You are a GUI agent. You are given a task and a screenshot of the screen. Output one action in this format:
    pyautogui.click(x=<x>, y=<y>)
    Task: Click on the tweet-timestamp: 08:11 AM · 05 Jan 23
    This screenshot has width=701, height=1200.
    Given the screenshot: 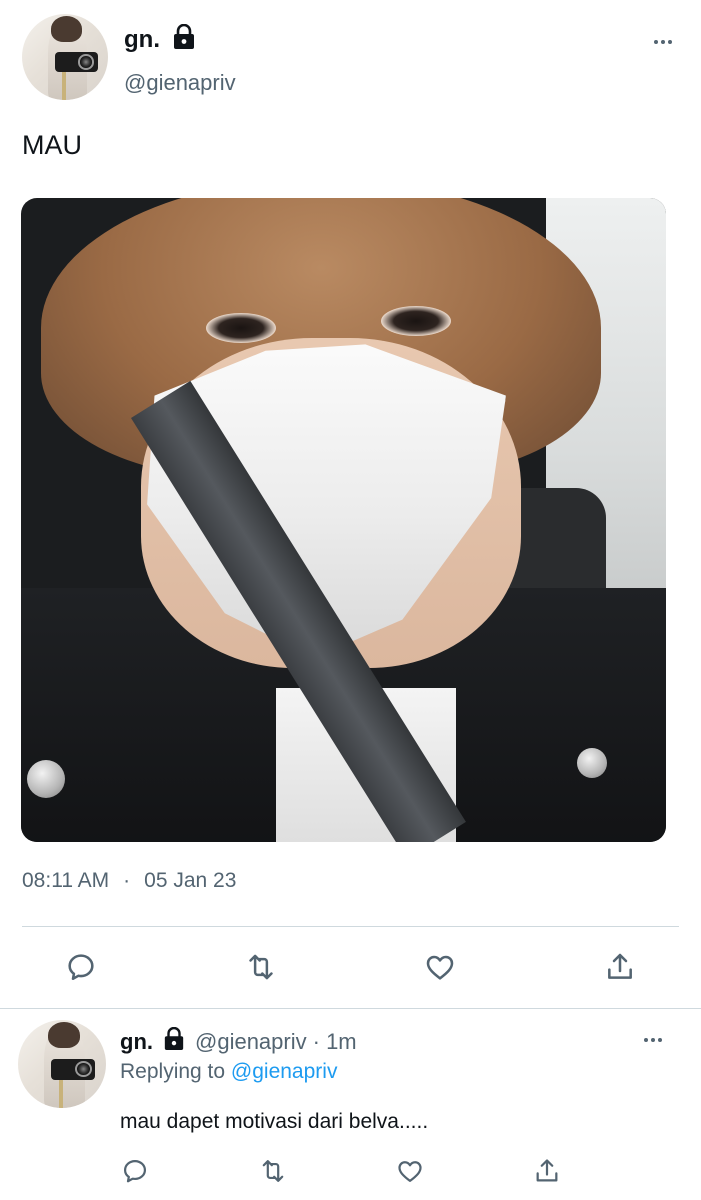 What is the action you would take?
    pyautogui.click(x=129, y=881)
    